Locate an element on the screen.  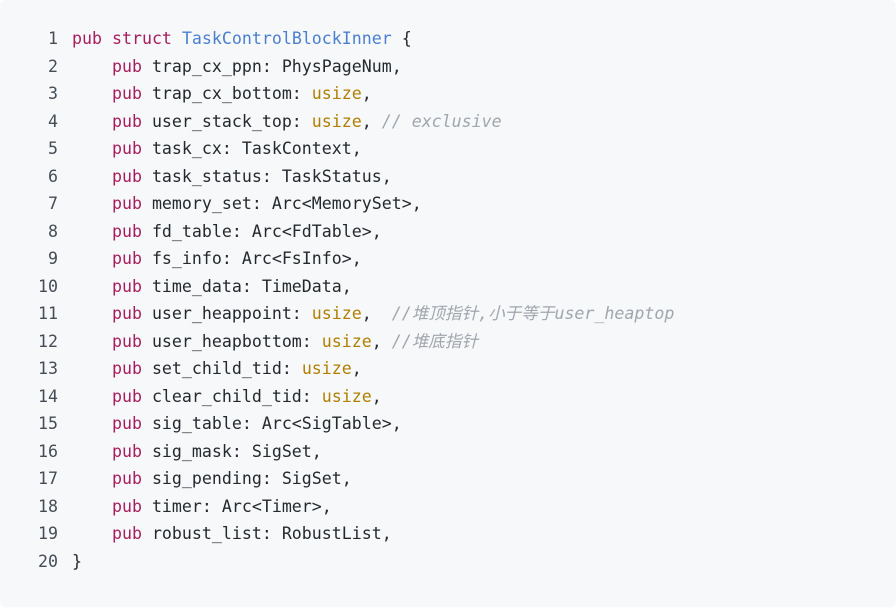
code-text: pub struct TaskControlBlockInner { is located at coordinates (242, 39).